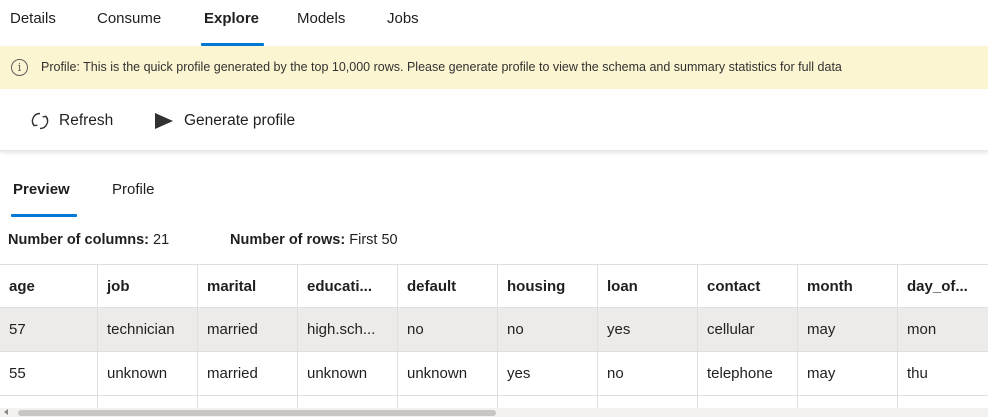  What do you see at coordinates (86, 120) in the screenshot?
I see `refresh-label: Refresh` at bounding box center [86, 120].